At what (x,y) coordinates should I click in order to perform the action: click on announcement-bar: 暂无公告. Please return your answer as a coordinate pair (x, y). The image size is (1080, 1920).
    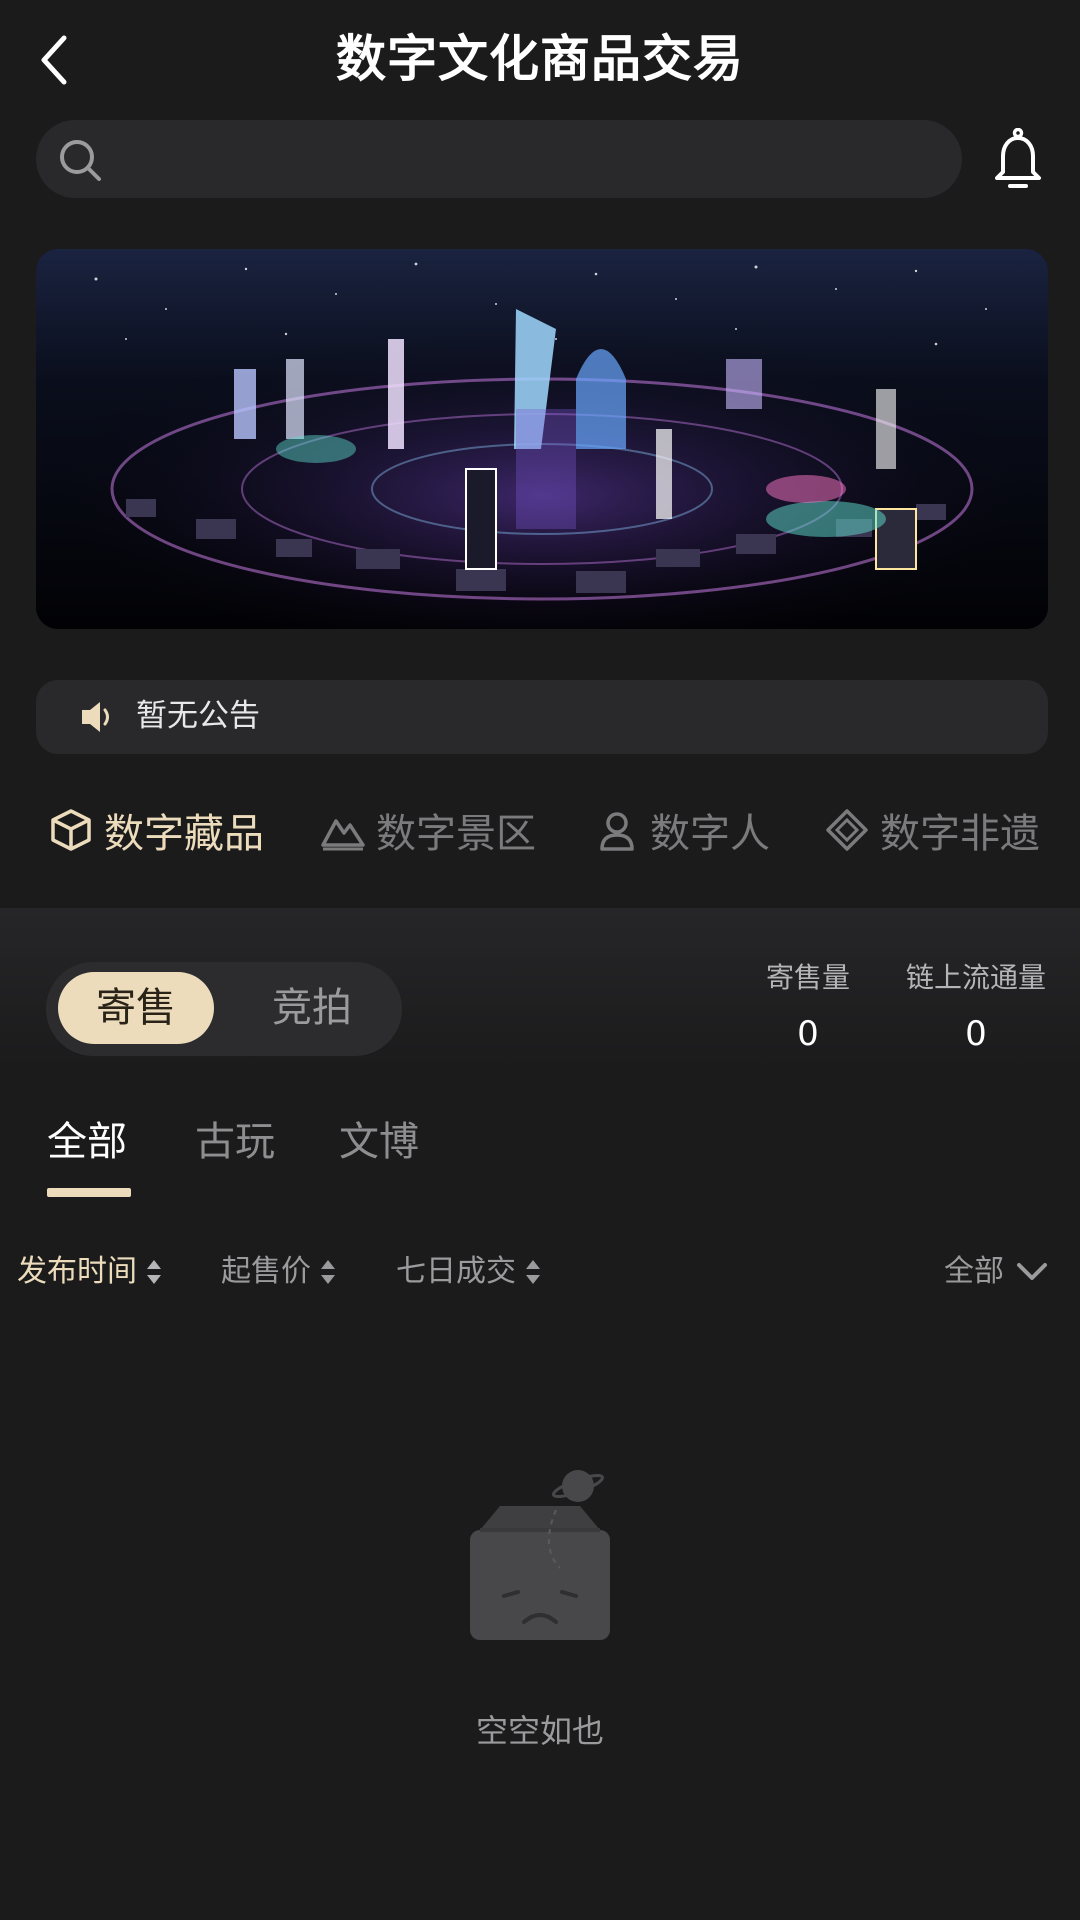
    Looking at the image, I should click on (542, 717).